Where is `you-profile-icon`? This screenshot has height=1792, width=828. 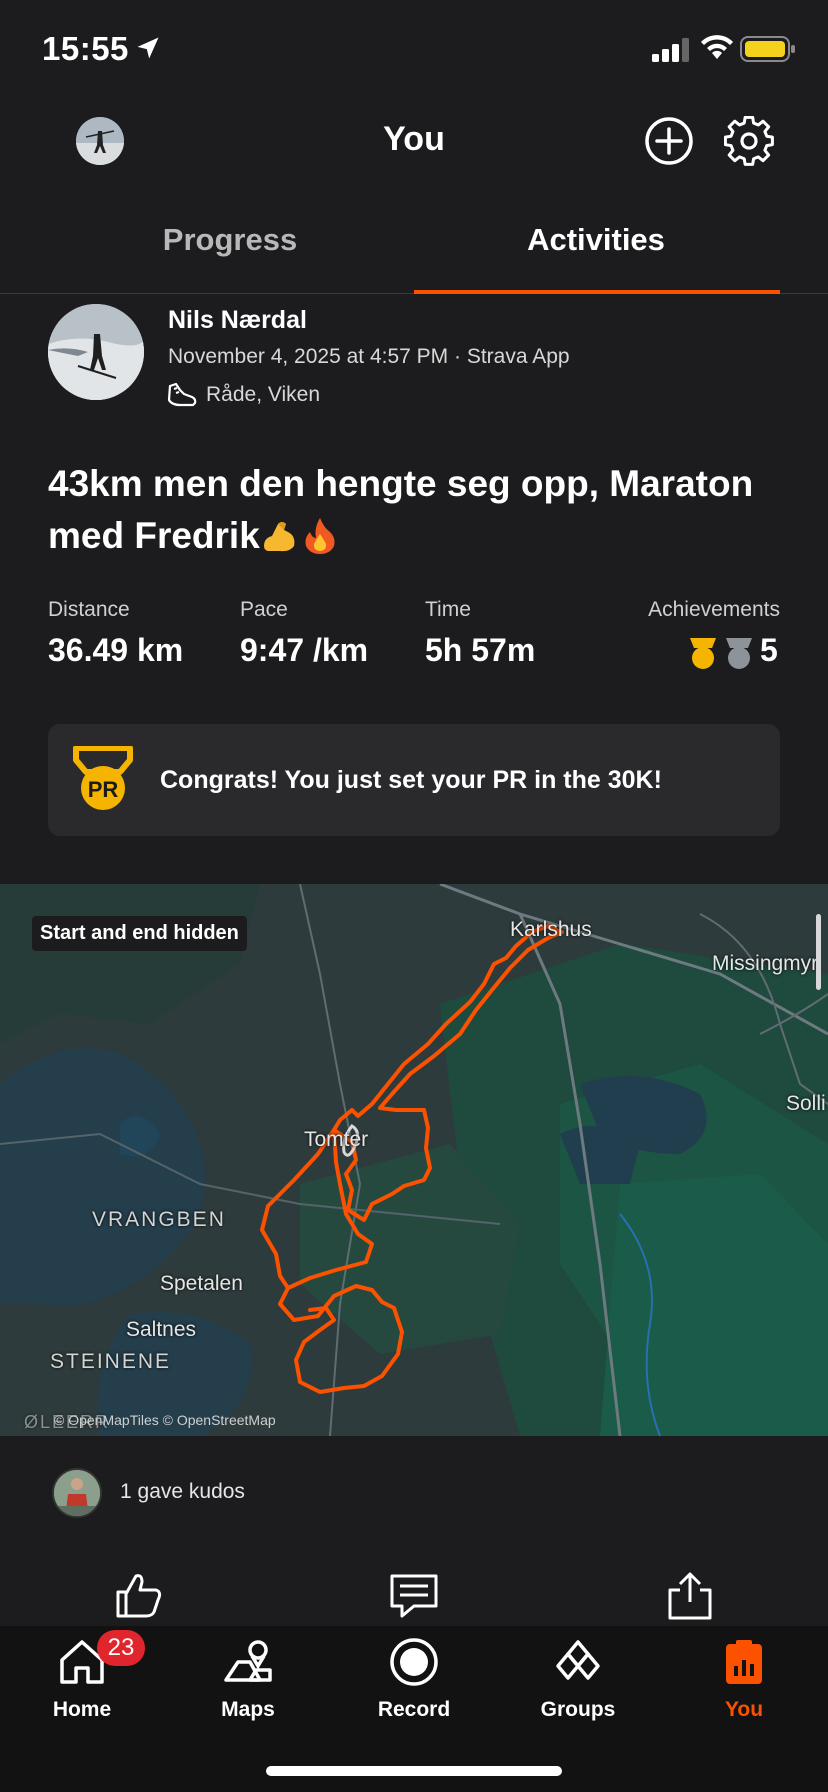 you-profile-icon is located at coordinates (744, 1662).